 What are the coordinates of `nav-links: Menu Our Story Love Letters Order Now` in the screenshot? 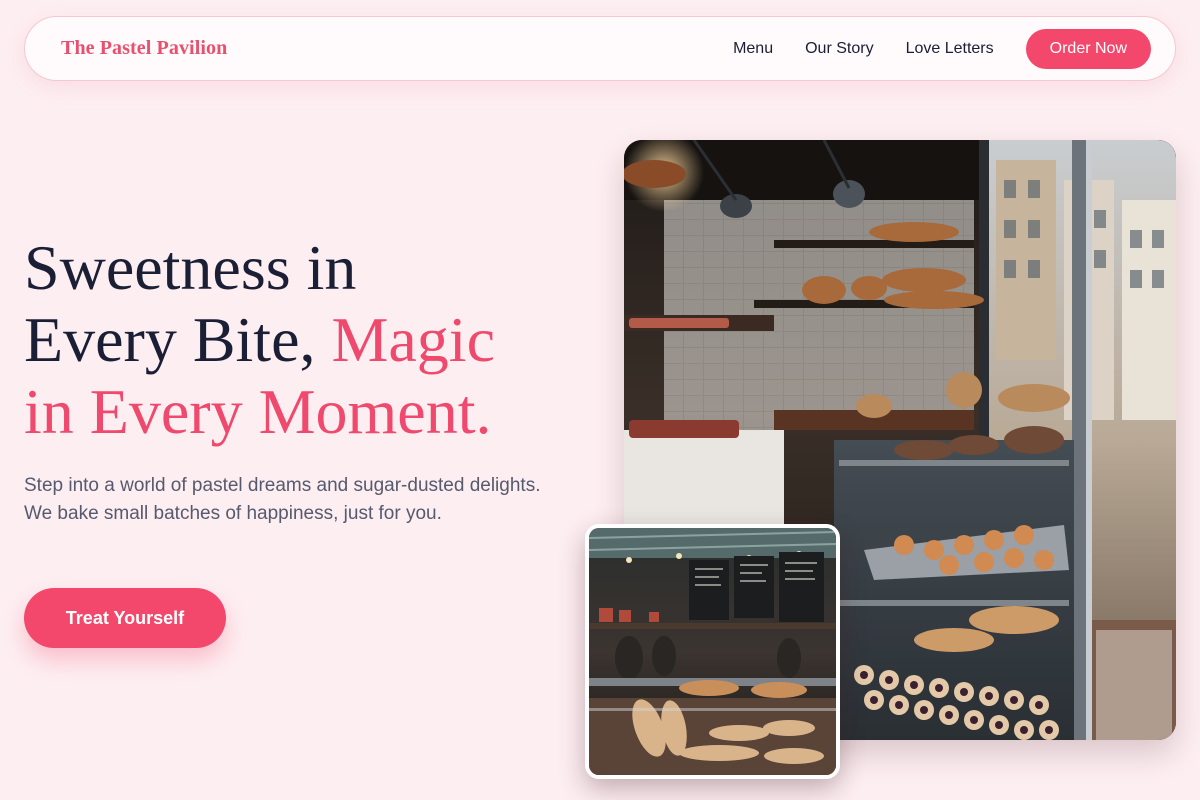 It's located at (942, 48).